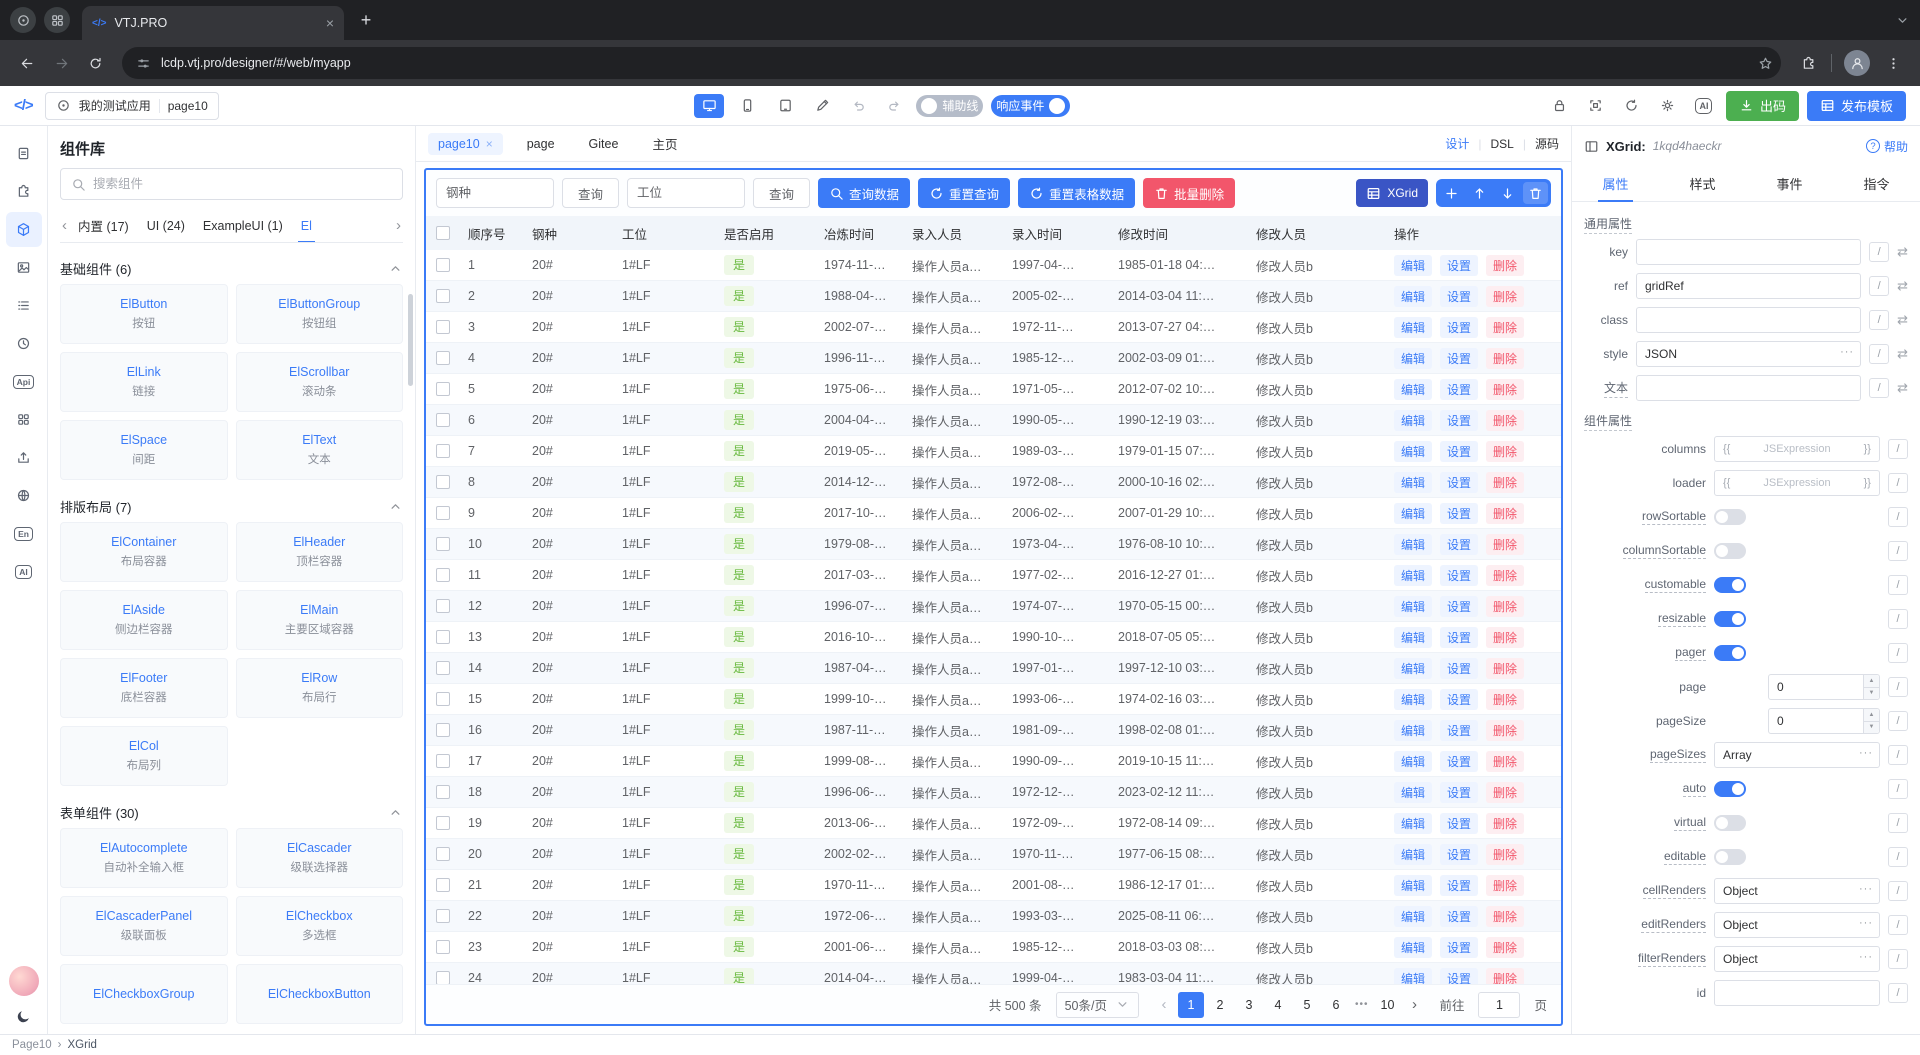 Image resolution: width=1920 pixels, height=1055 pixels. What do you see at coordinates (1190, 1004) in the screenshot?
I see `page-number: 1` at bounding box center [1190, 1004].